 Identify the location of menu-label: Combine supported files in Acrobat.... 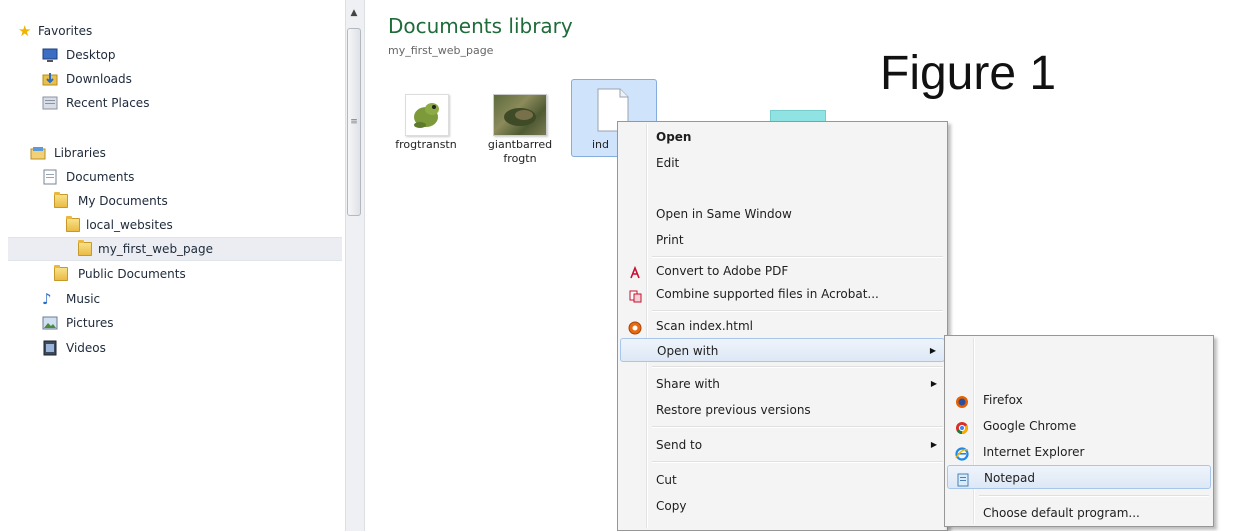
(767, 294).